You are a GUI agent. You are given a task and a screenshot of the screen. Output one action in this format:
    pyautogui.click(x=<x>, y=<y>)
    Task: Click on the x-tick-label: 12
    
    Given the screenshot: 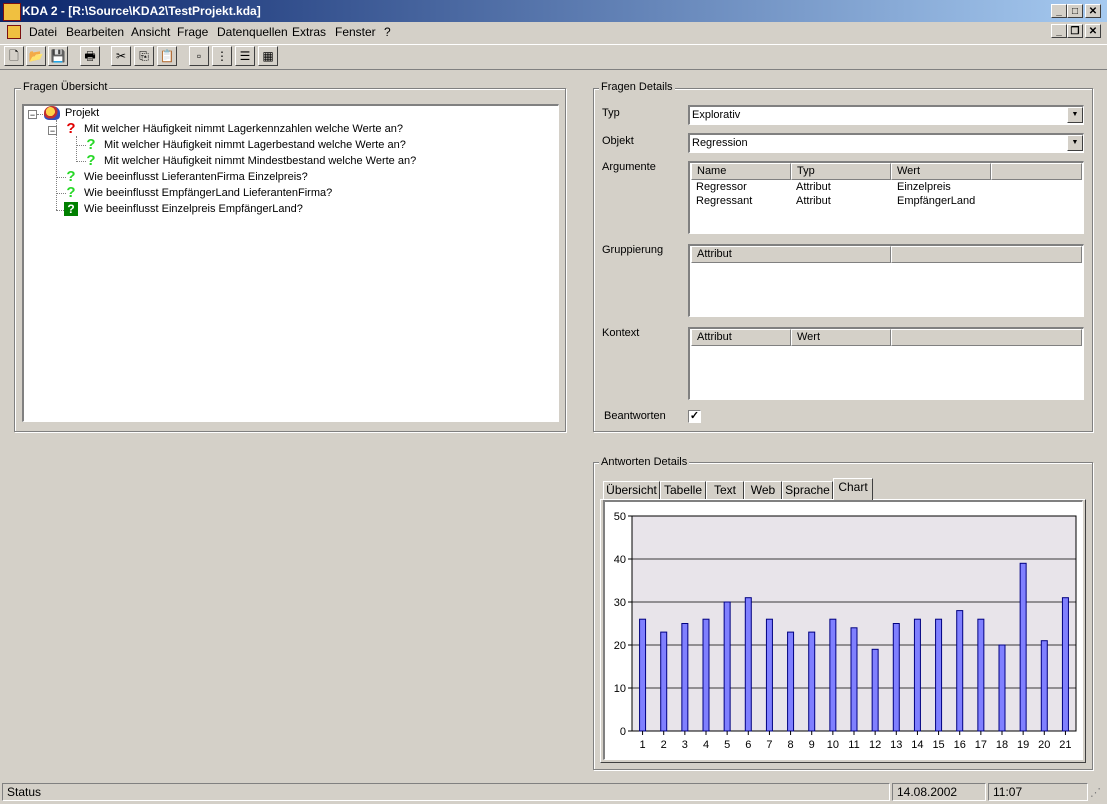 What is the action you would take?
    pyautogui.click(x=875, y=745)
    